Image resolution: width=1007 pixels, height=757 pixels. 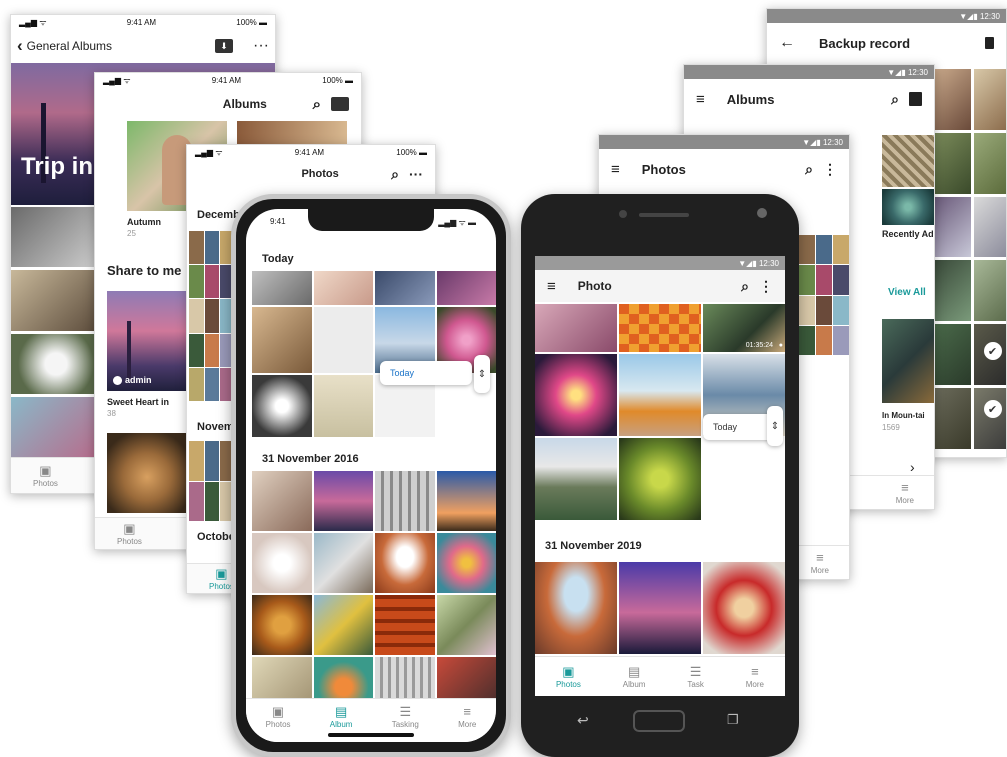 What do you see at coordinates (147, 341) in the screenshot?
I see `shared-album-cover: admin` at bounding box center [147, 341].